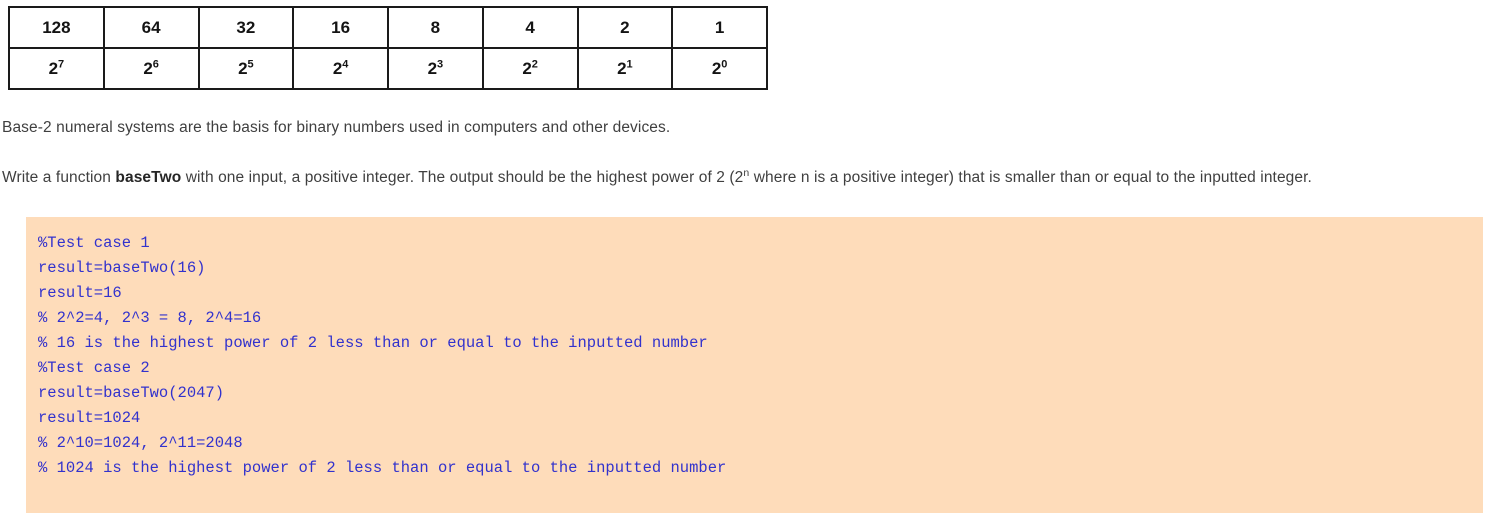  I want to click on table-cell-power-2-7: 27, so click(56, 68).